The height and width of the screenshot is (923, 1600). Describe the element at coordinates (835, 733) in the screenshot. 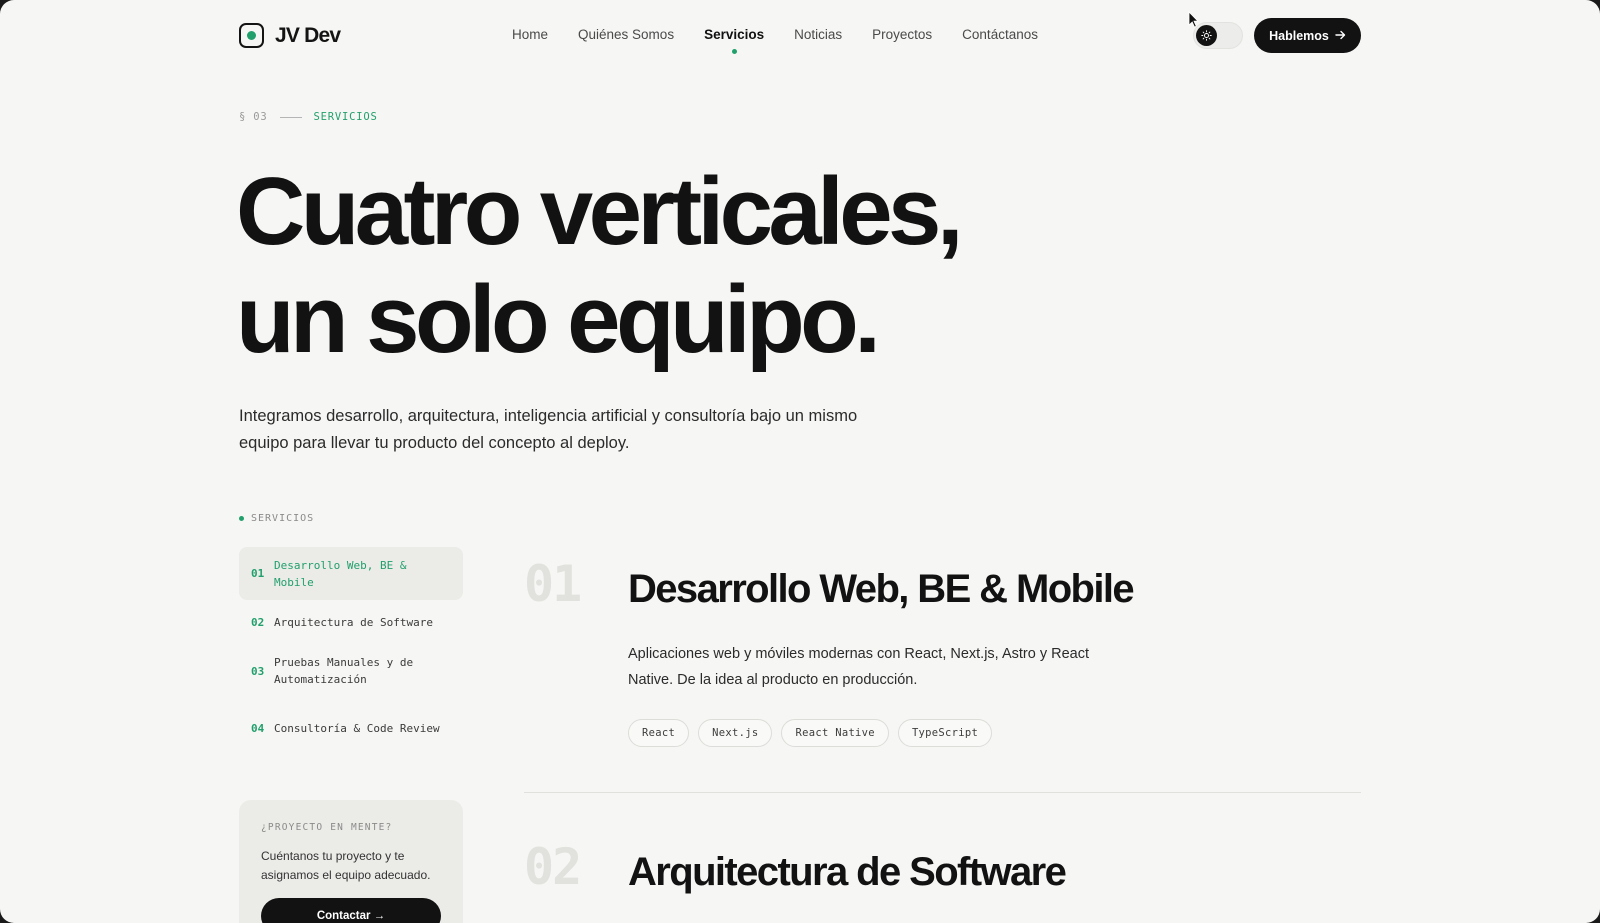

I see `tag-chip: React Native` at that location.